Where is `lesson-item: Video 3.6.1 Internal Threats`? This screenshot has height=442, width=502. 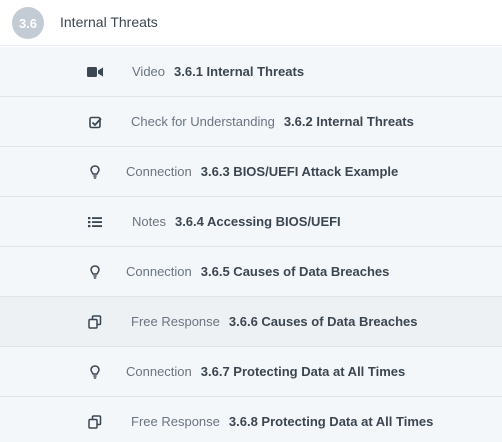
lesson-item: Video 3.6.1 Internal Threats is located at coordinates (251, 72).